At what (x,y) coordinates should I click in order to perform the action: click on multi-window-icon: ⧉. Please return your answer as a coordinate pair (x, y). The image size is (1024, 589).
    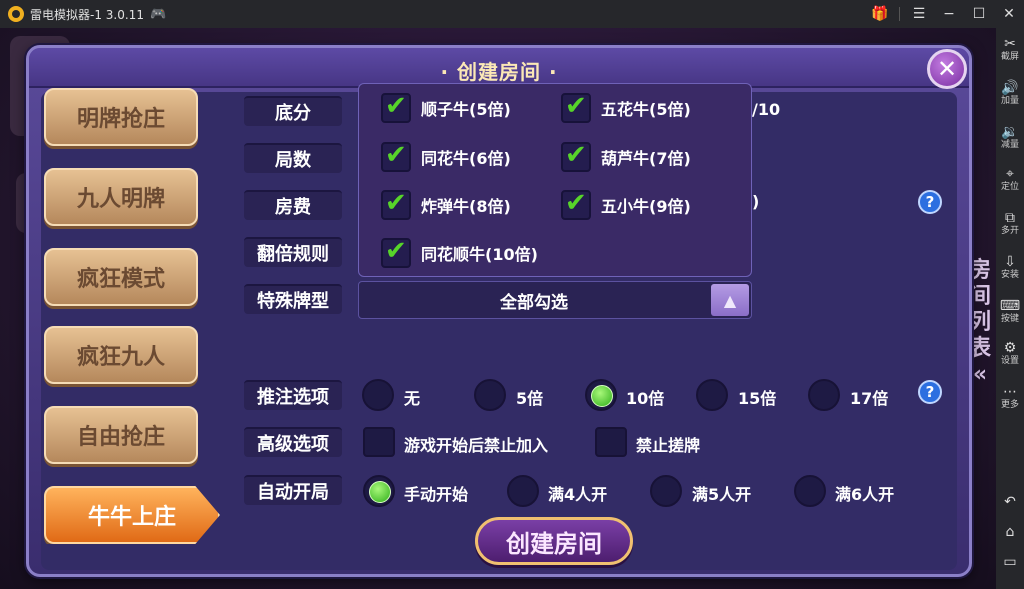
    Looking at the image, I should click on (1010, 218).